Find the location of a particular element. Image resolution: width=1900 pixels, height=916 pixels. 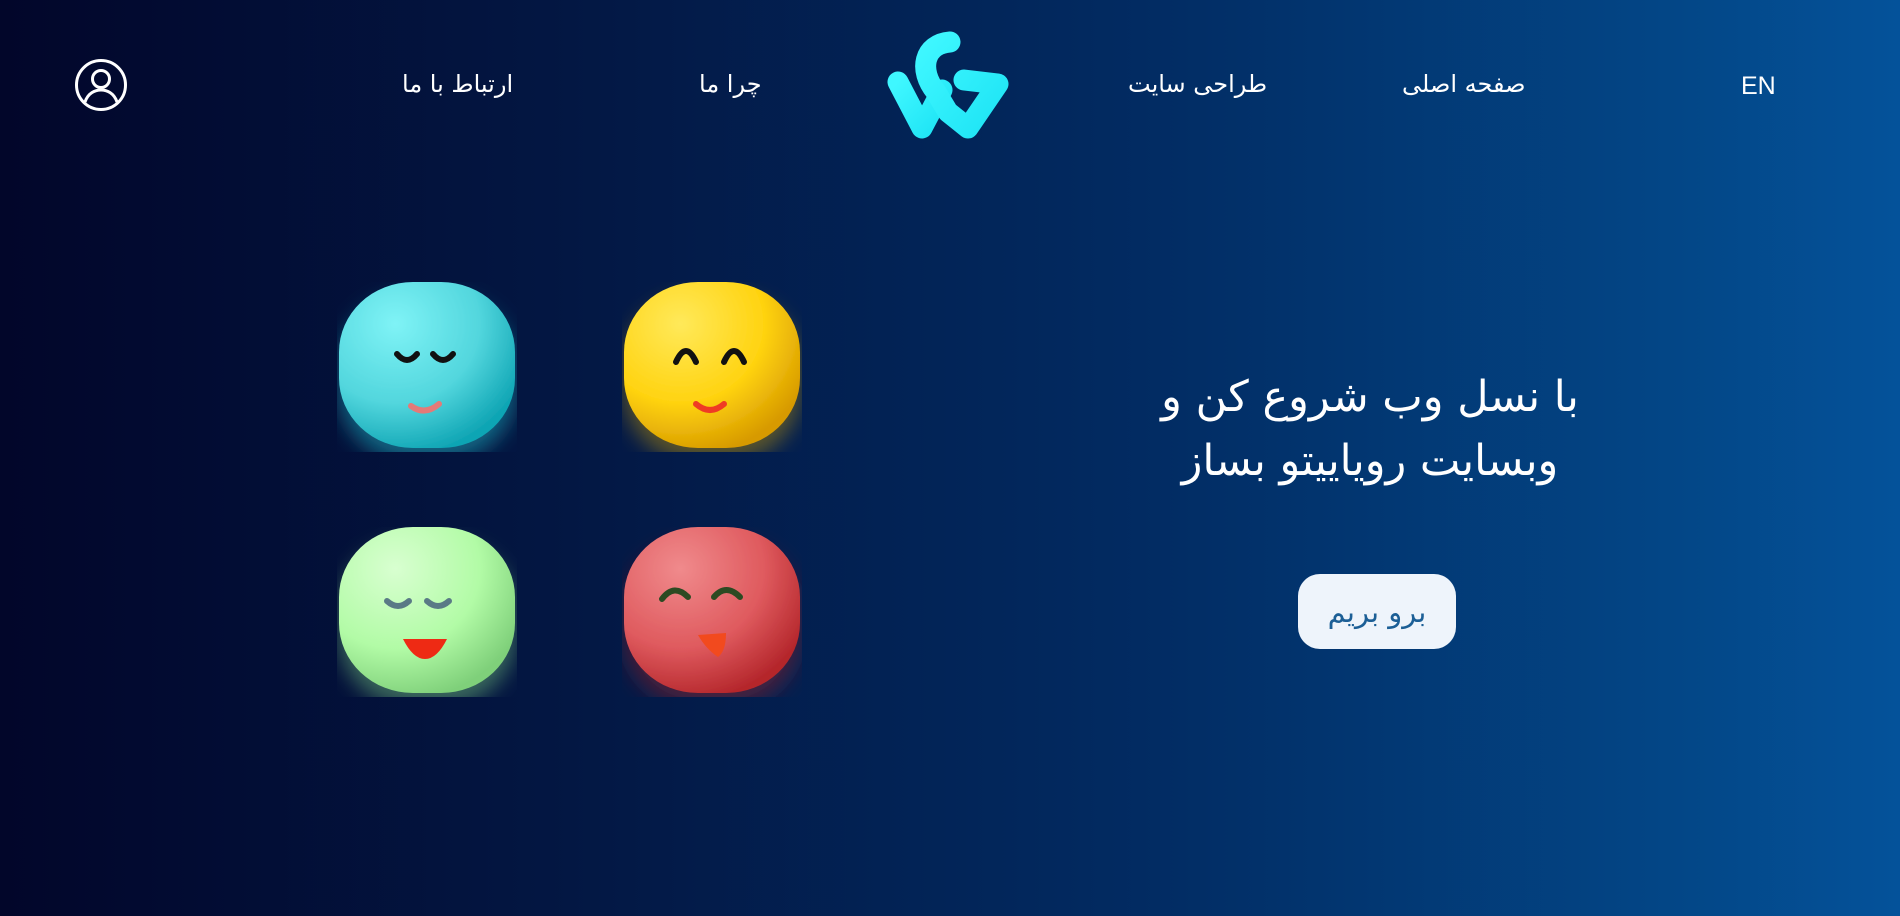

wg-logo is located at coordinates (949, 86).